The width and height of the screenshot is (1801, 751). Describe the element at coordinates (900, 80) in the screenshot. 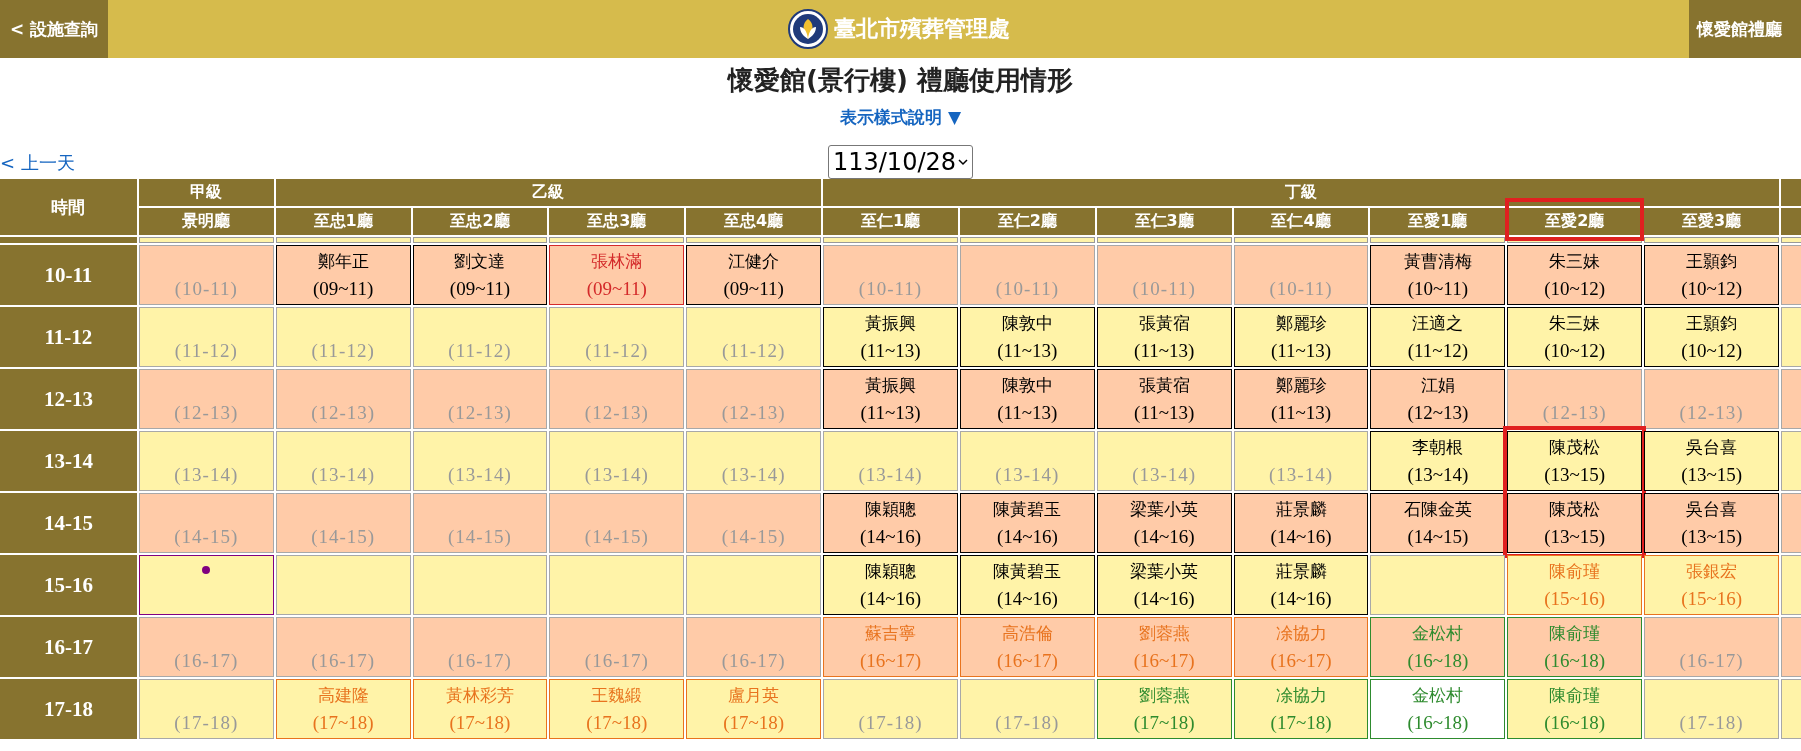

I see `page-title: 懷愛館(景行樓) 禮廳使用情形` at that location.